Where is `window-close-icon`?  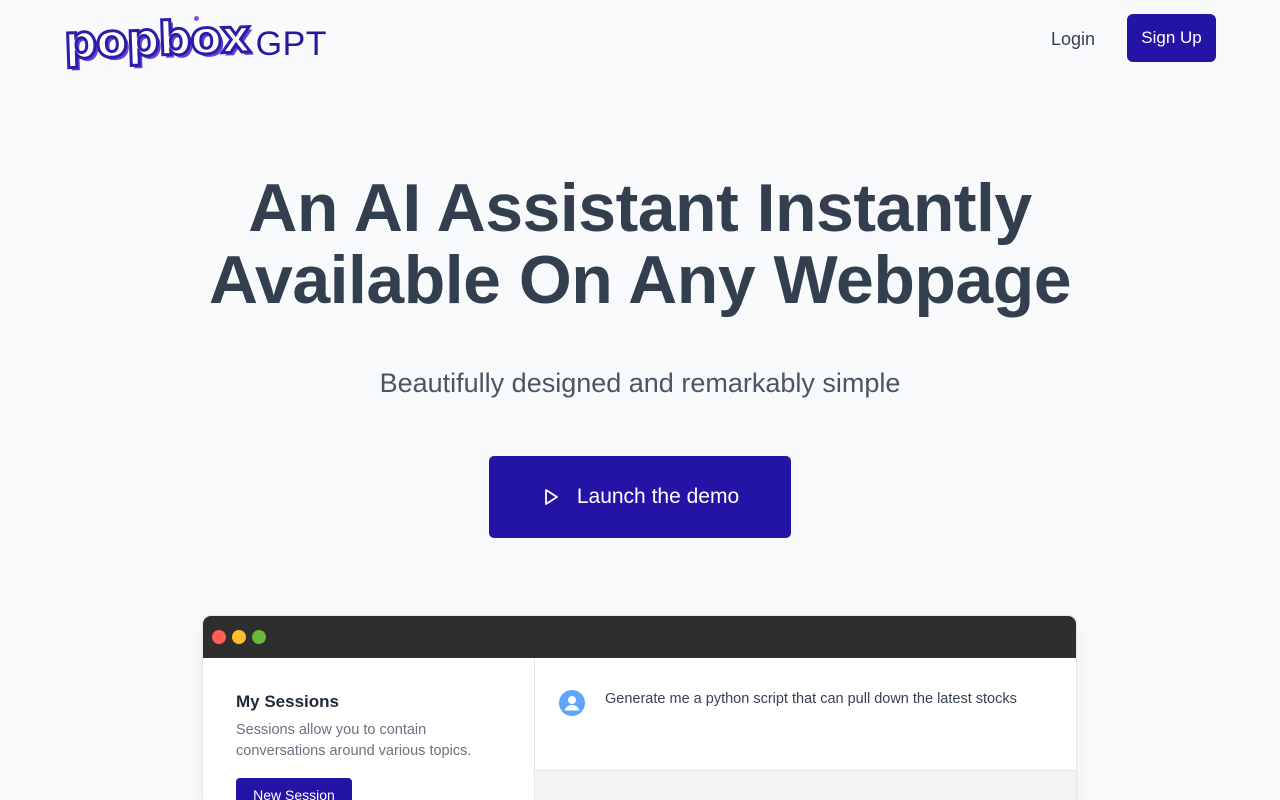
window-close-icon is located at coordinates (219, 637).